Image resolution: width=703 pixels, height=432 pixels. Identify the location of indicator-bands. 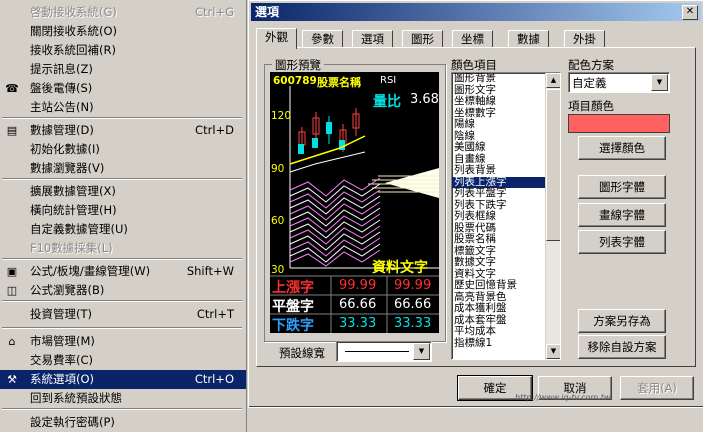
(335, 222).